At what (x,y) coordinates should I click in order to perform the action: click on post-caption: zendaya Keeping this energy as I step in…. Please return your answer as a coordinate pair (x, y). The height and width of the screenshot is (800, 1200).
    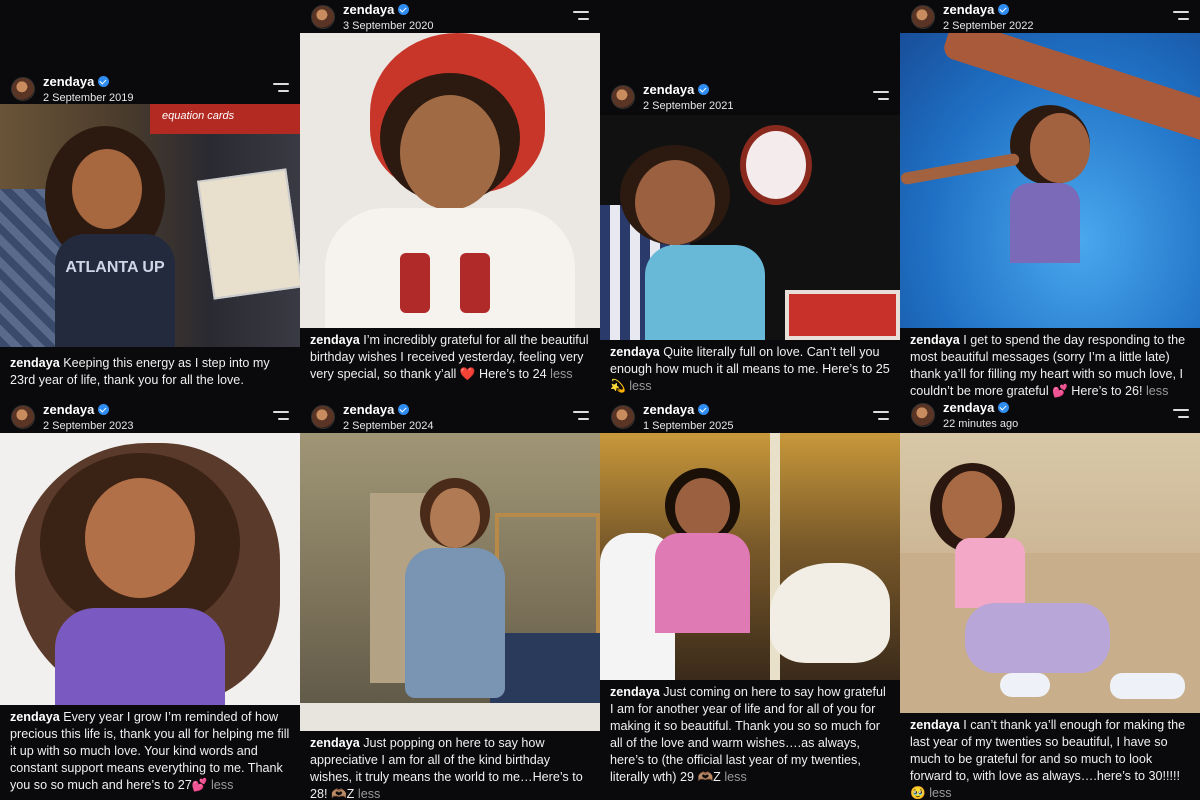
    Looking at the image, I should click on (140, 371).